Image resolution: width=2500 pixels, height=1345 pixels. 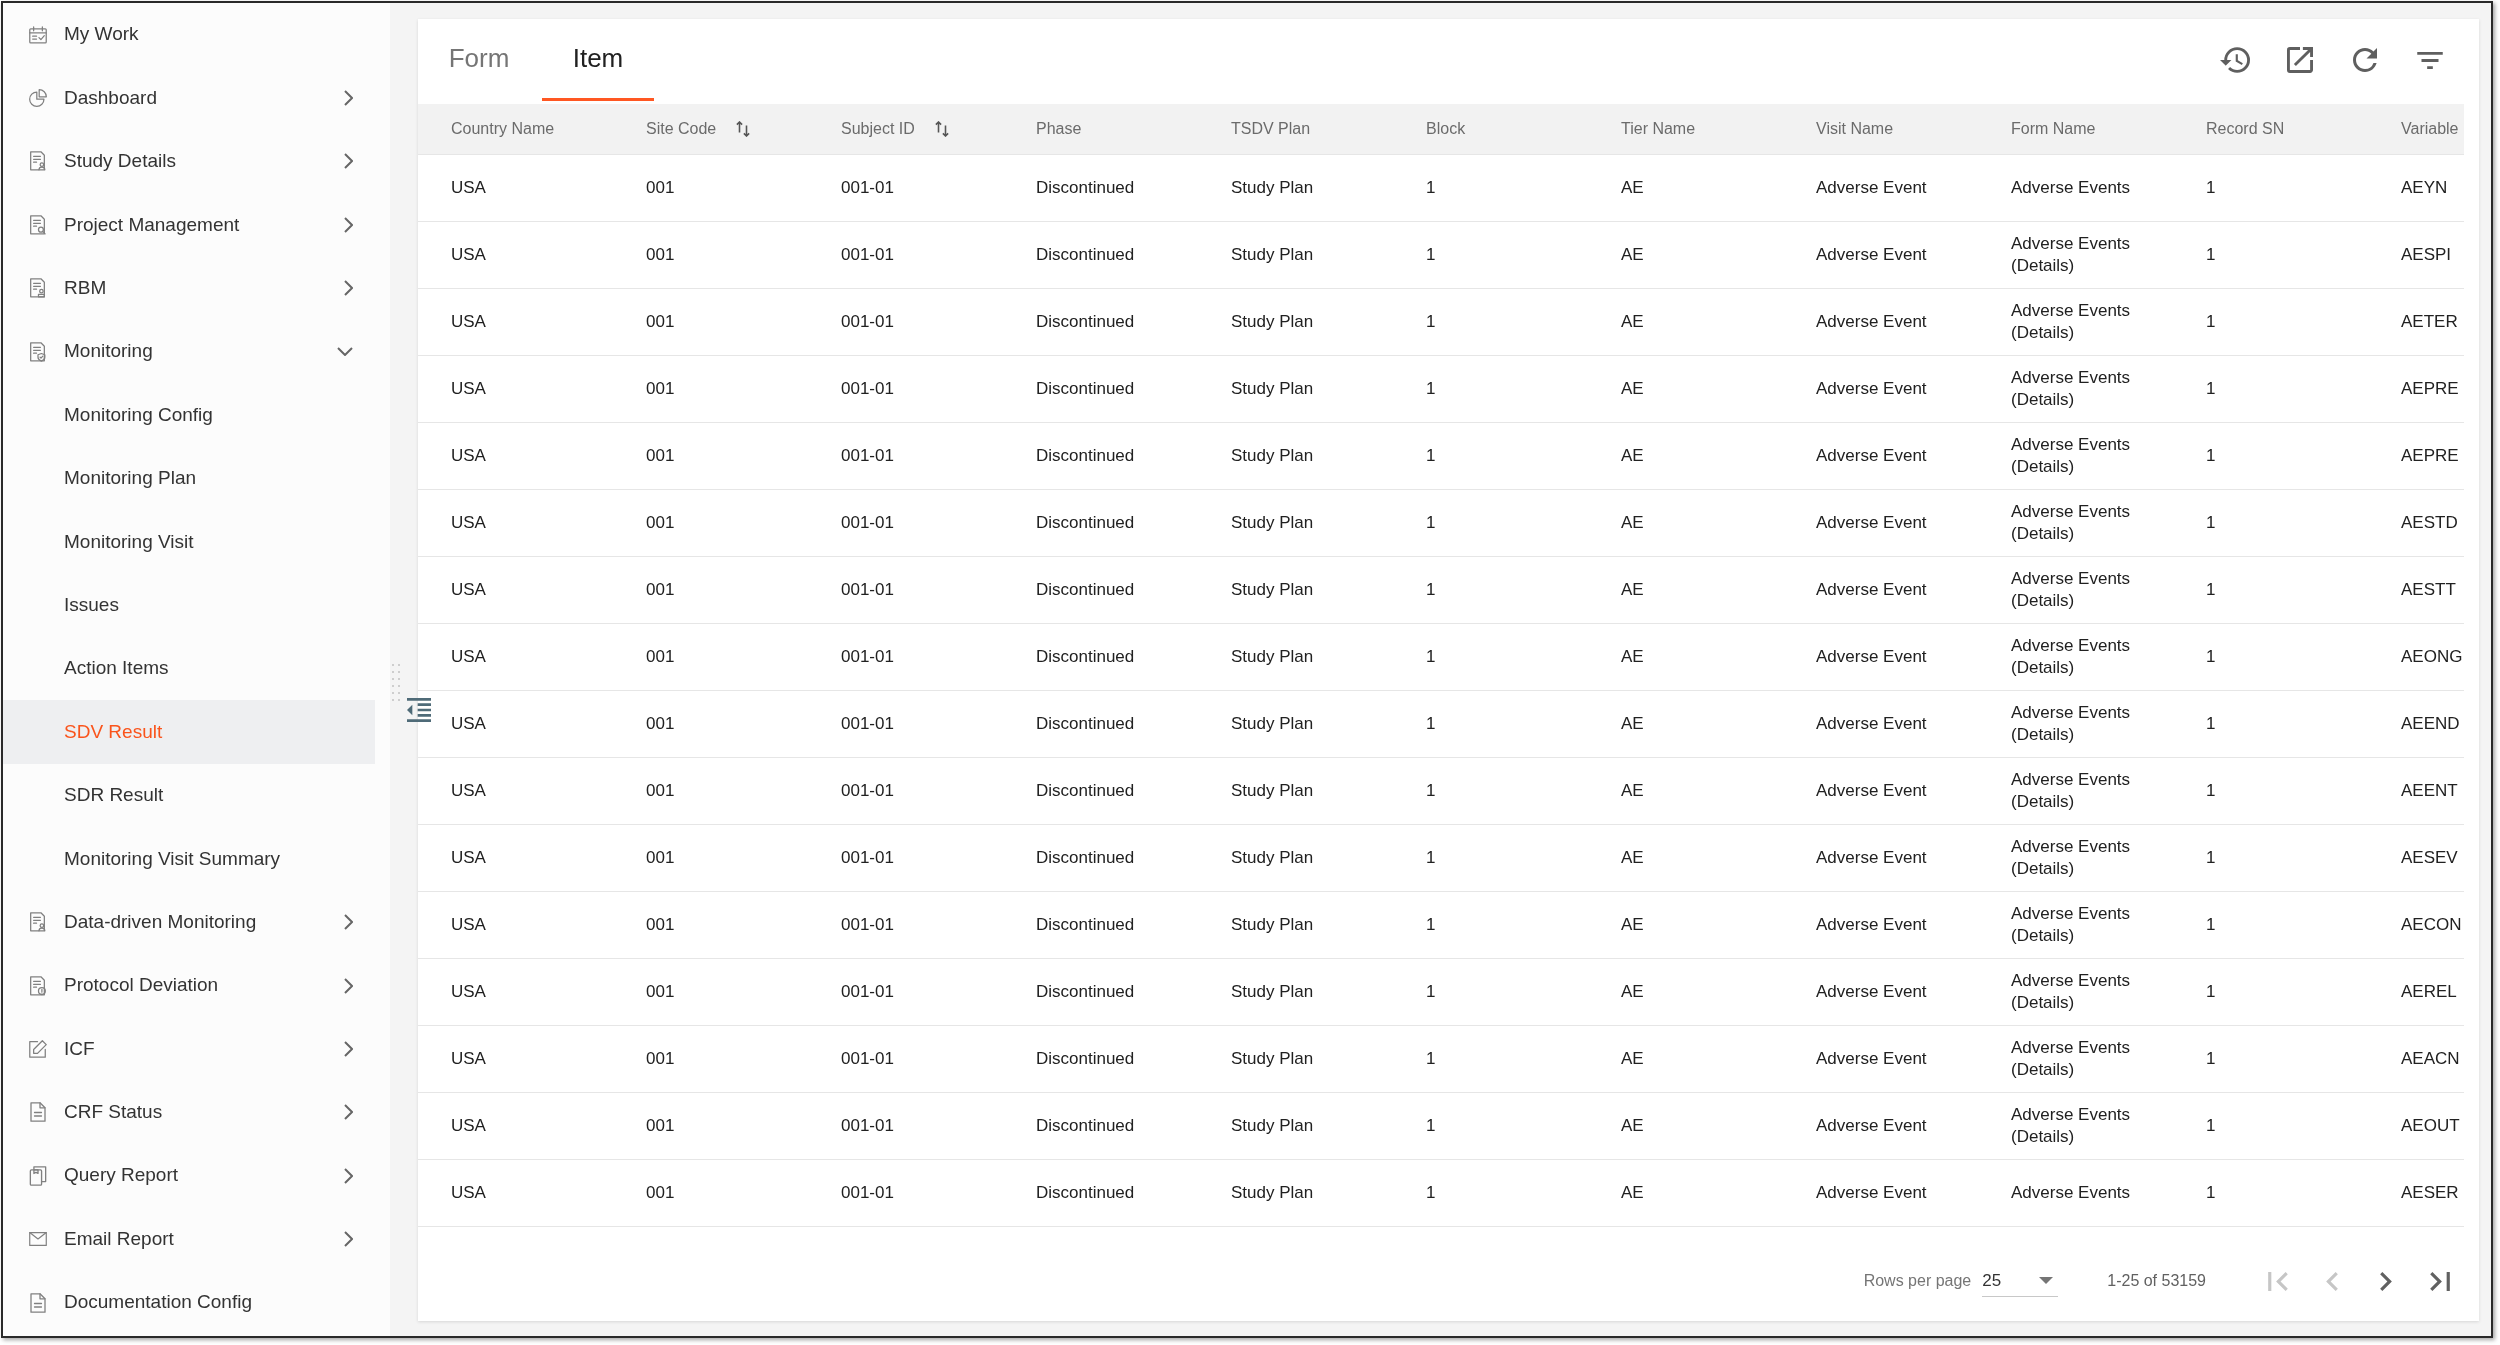 What do you see at coordinates (2020, 1281) in the screenshot?
I see `rows-per-page-select: 25` at bounding box center [2020, 1281].